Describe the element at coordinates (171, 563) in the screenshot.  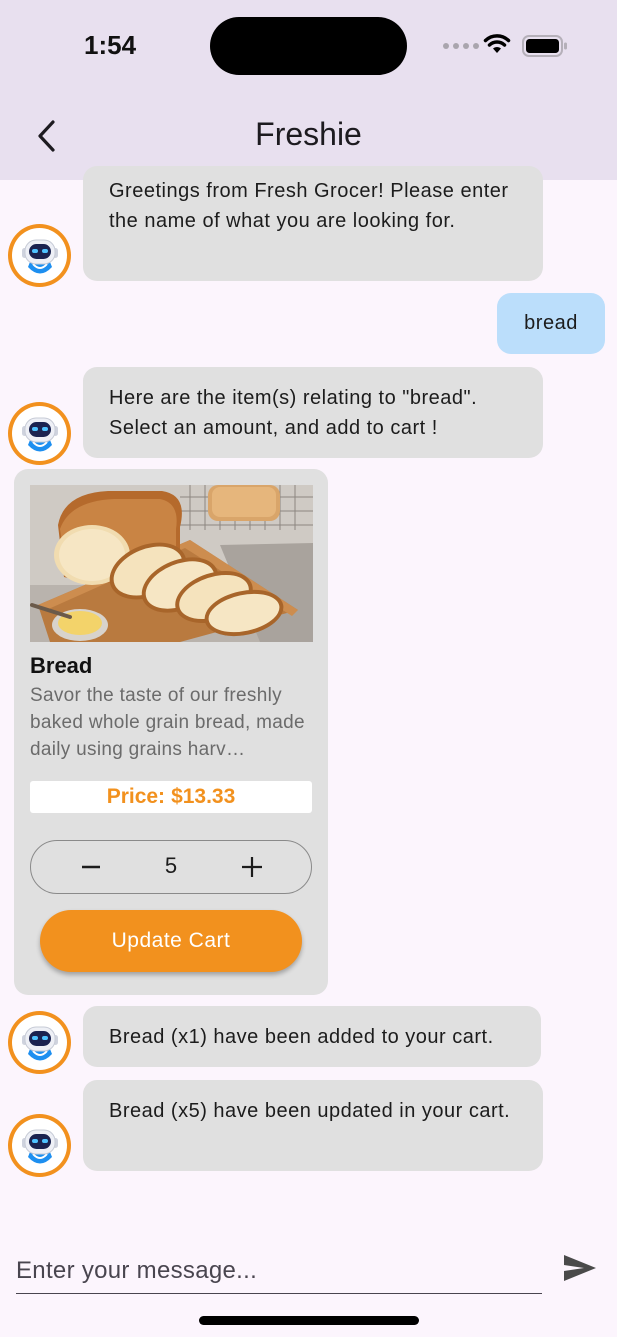
I see `product-image` at that location.